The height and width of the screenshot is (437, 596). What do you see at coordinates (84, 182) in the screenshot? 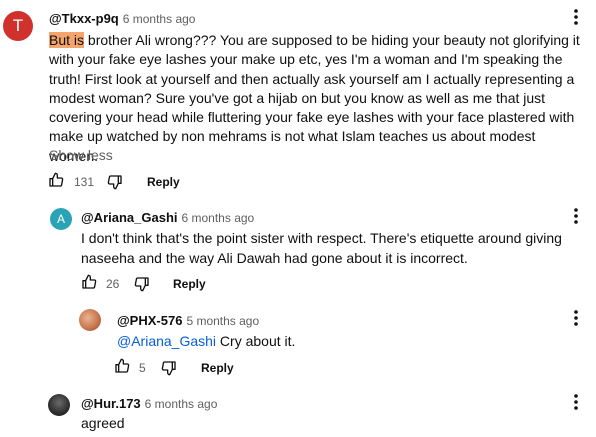
I see `like-count: 131` at bounding box center [84, 182].